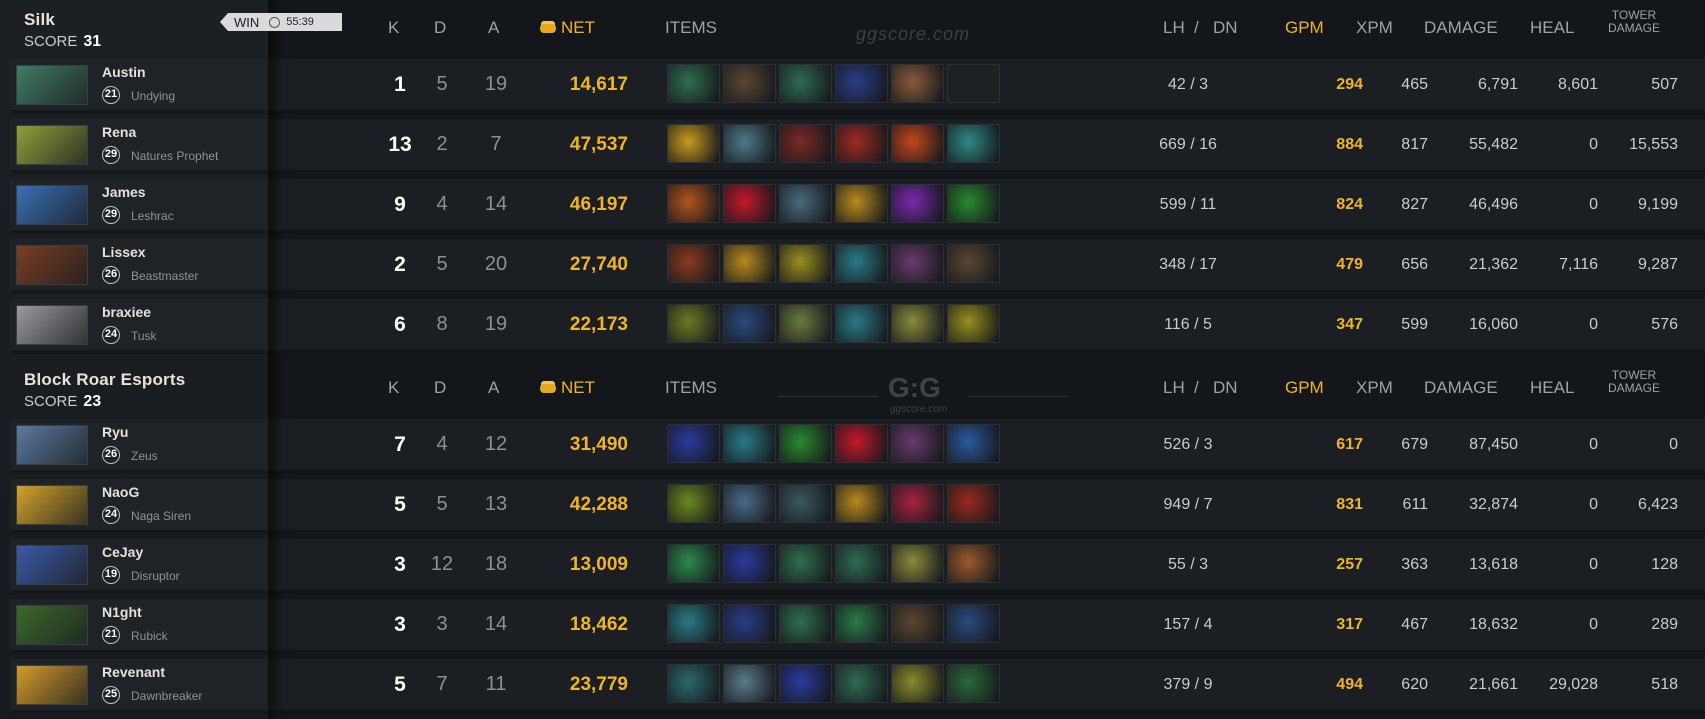 The height and width of the screenshot is (719, 1705). I want to click on player-card: Austin 21 Undying, so click(139, 86).